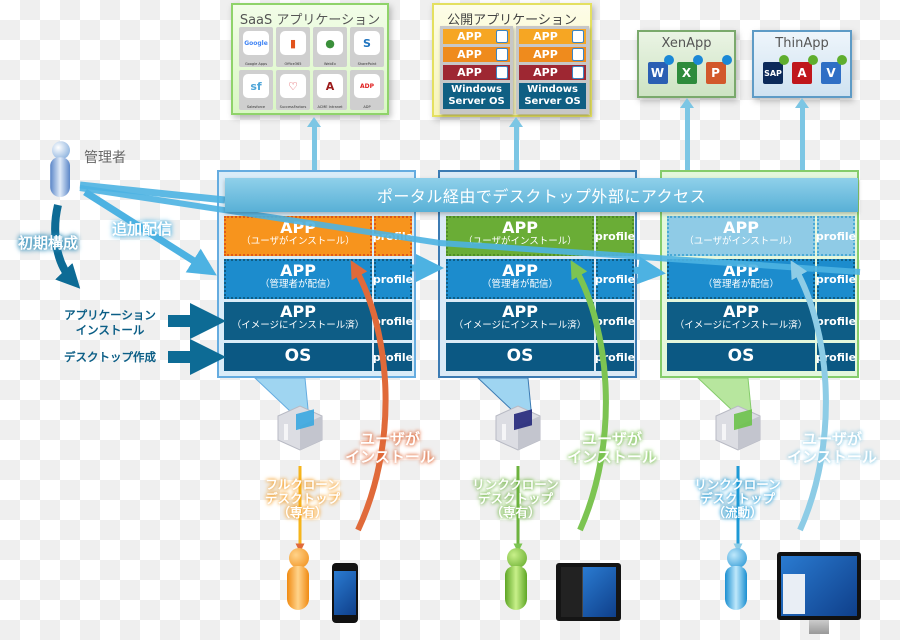 Image resolution: width=900 pixels, height=640 pixels. Describe the element at coordinates (110, 322) in the screenshot. I see `app-install-label: アプリケーション インストール` at that location.